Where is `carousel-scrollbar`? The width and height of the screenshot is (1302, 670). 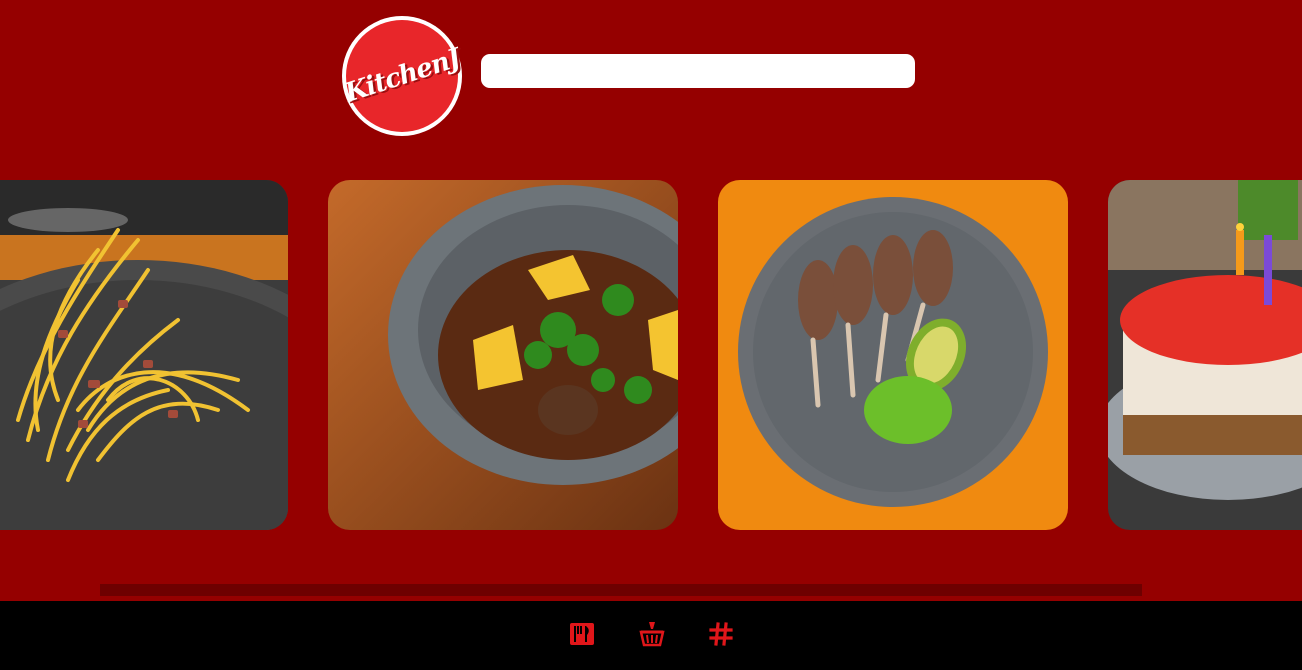
carousel-scrollbar is located at coordinates (621, 590).